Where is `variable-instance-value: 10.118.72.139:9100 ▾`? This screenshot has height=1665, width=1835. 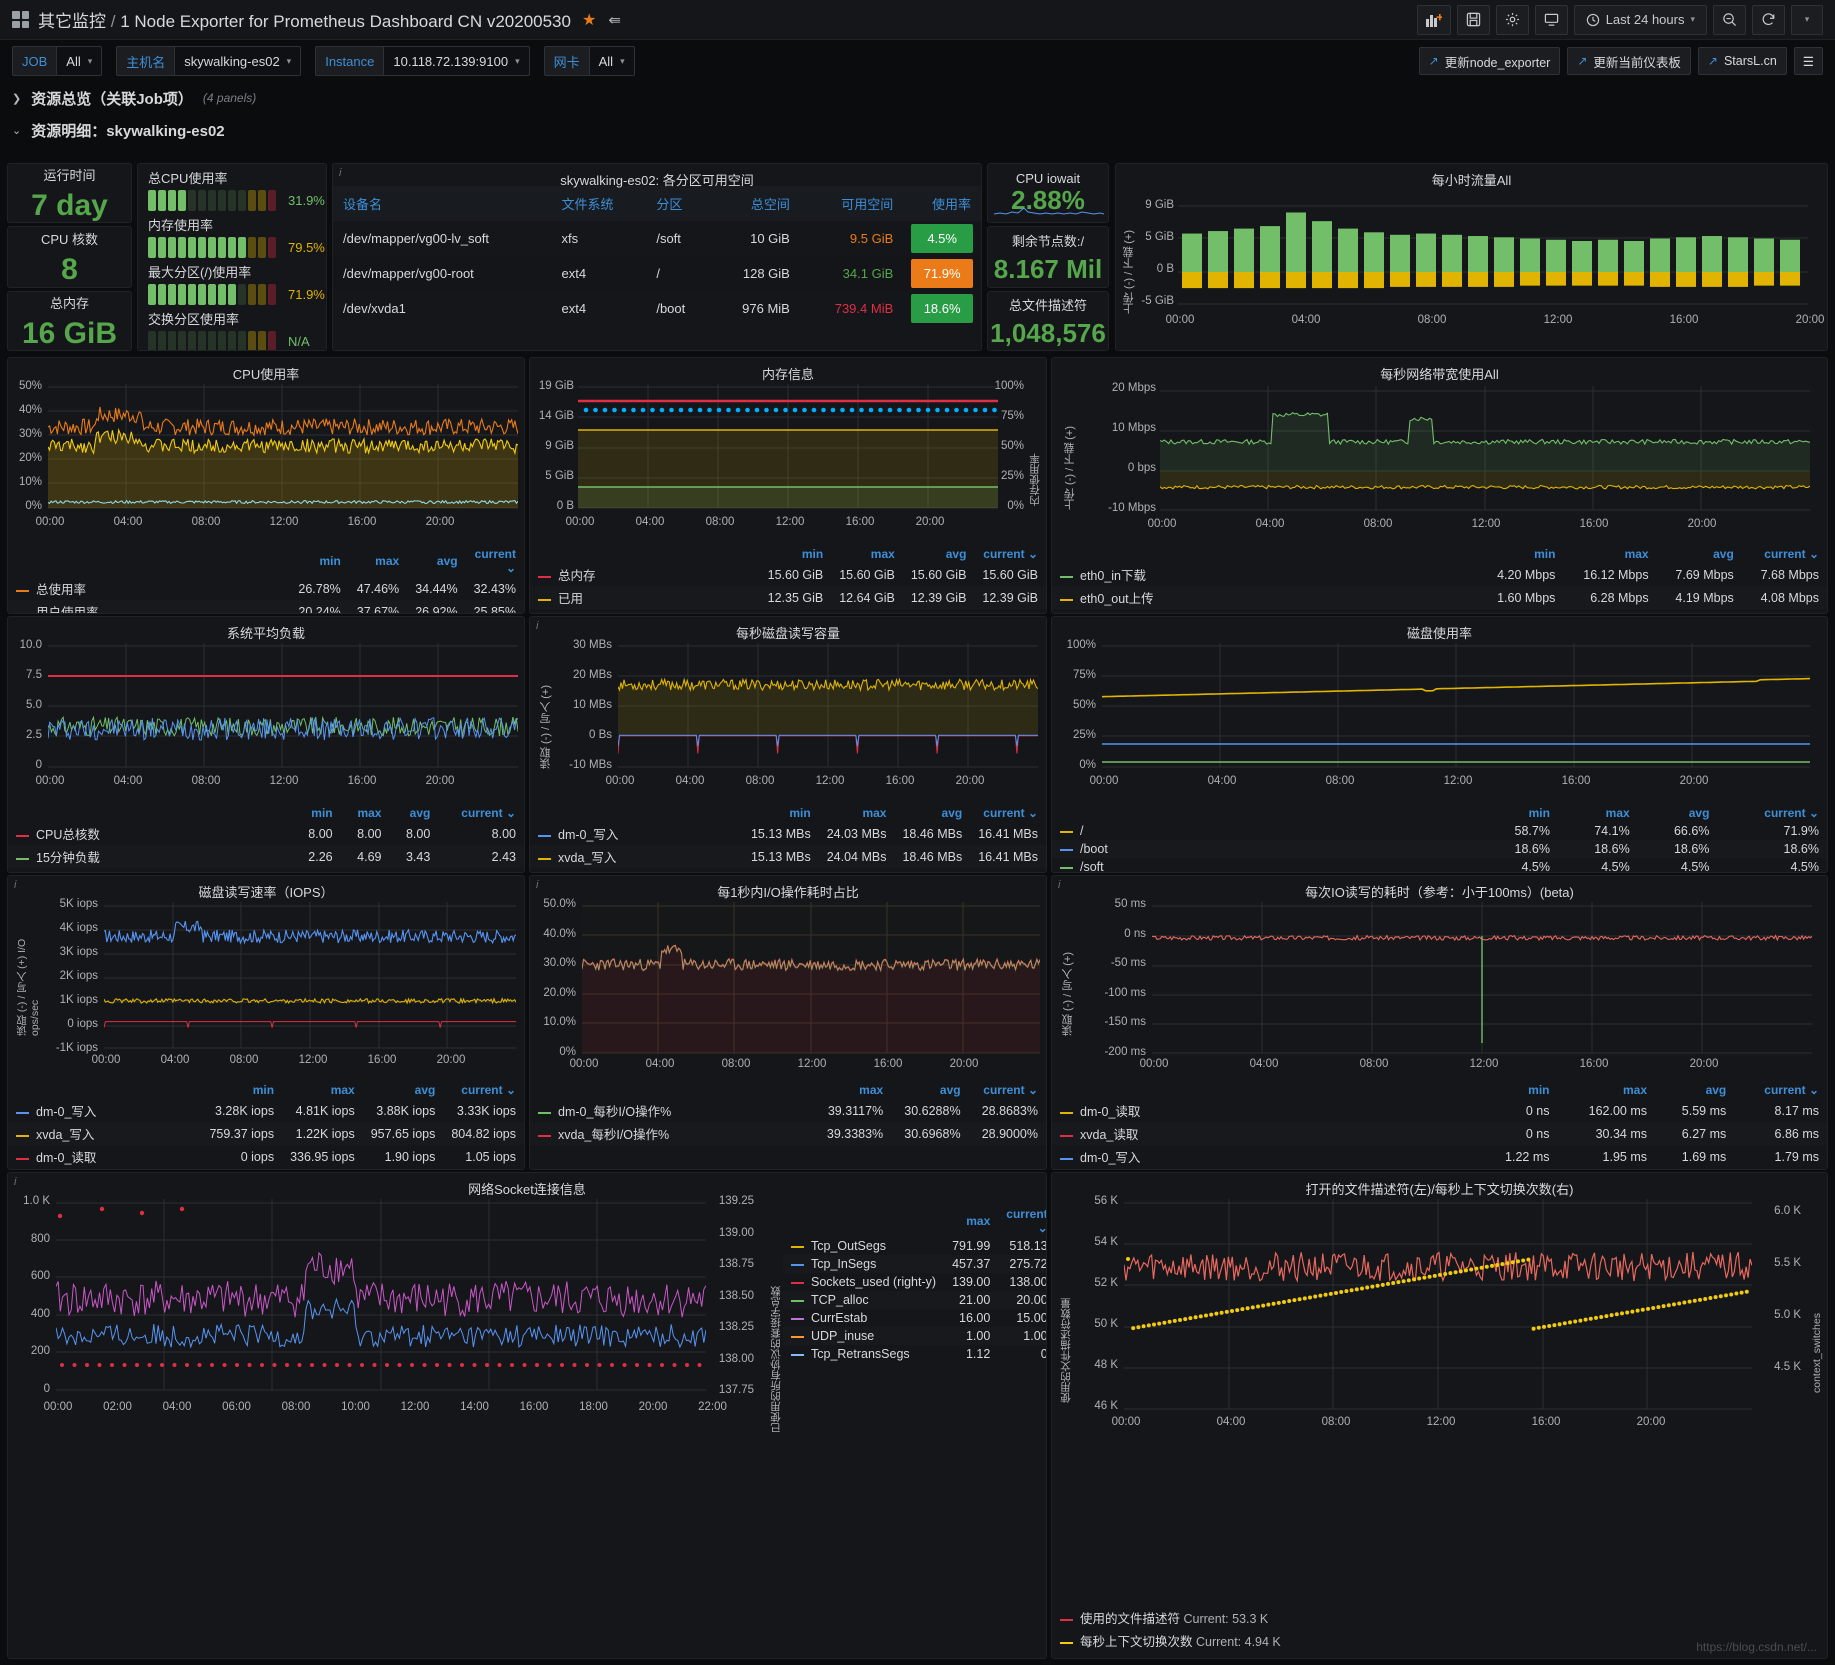
variable-instance-value: 10.118.72.139:9100 ▾ is located at coordinates (456, 61).